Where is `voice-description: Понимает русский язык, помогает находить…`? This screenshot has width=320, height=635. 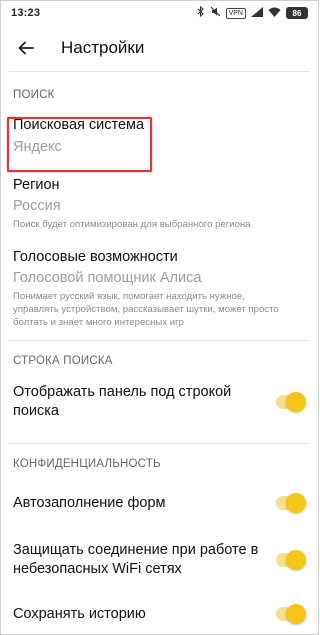 voice-description: Понимает русский язык, помогает находить… is located at coordinates (146, 309).